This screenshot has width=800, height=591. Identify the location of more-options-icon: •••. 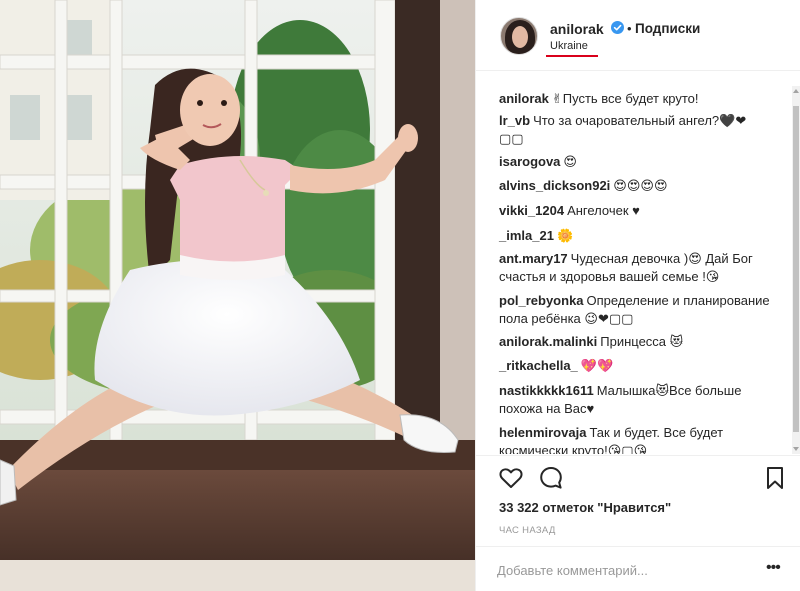
(773, 568).